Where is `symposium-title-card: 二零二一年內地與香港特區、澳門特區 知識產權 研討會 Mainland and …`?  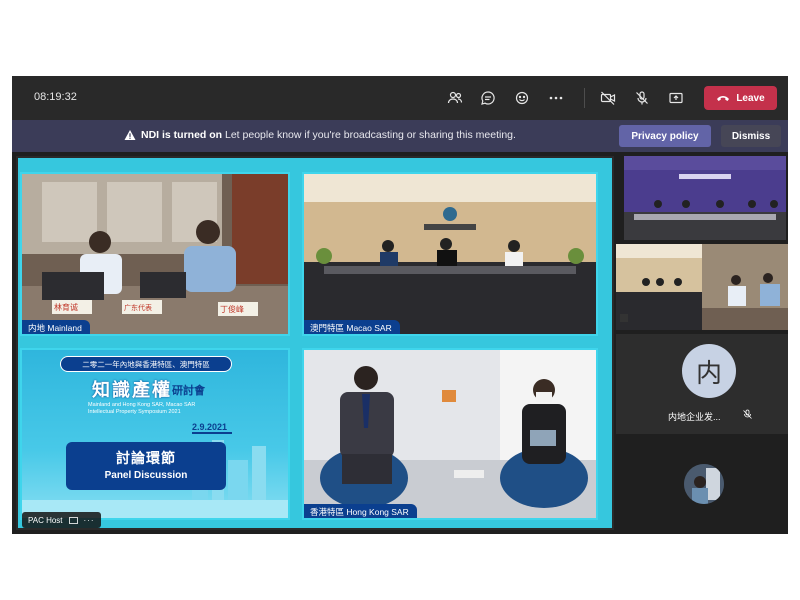 symposium-title-card: 二零二一年內地與香港特區、澳門特區 知識產權 研討會 Mainland and … is located at coordinates (155, 434).